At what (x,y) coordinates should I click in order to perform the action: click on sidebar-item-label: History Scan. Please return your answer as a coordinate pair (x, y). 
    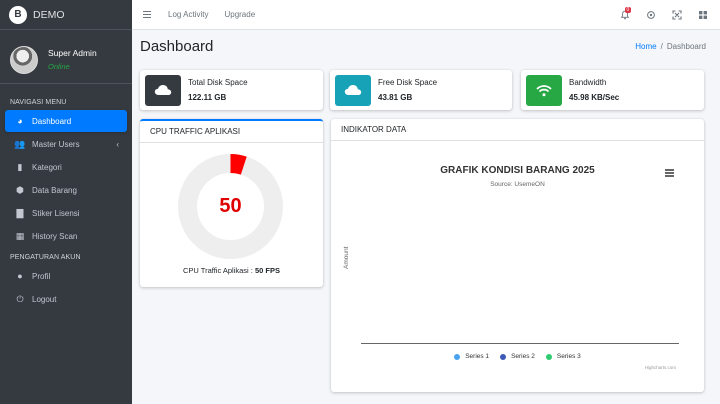
    Looking at the image, I should click on (55, 236).